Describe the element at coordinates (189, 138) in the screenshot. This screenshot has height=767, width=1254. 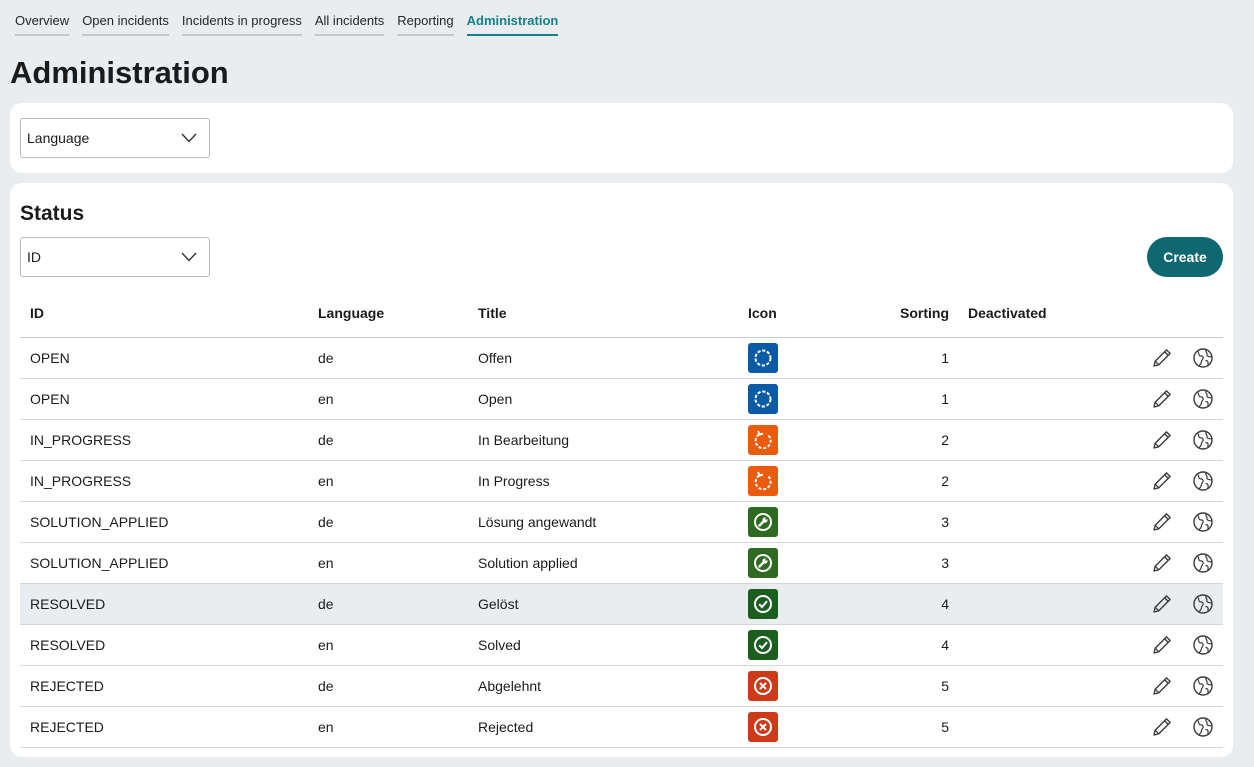
I see `chevron-down-icon` at that location.